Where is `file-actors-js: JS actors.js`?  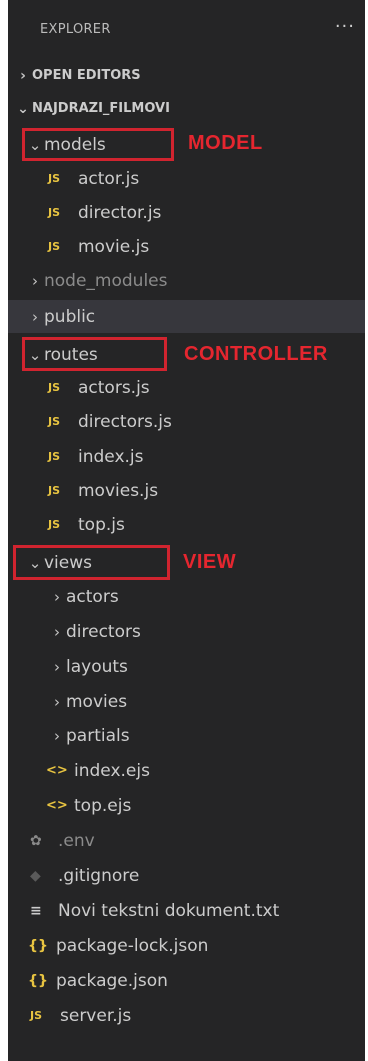 file-actors-js: JS actors.js is located at coordinates (186, 387).